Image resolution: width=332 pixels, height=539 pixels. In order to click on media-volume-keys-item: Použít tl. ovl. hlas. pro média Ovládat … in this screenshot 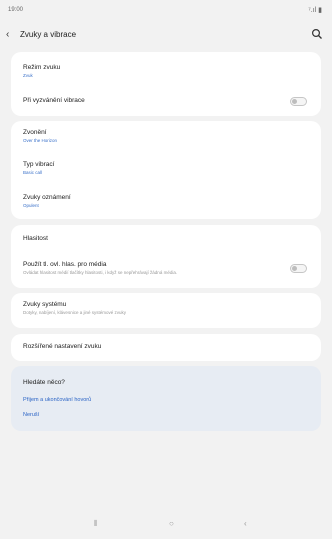, I will do `click(152, 268)`.